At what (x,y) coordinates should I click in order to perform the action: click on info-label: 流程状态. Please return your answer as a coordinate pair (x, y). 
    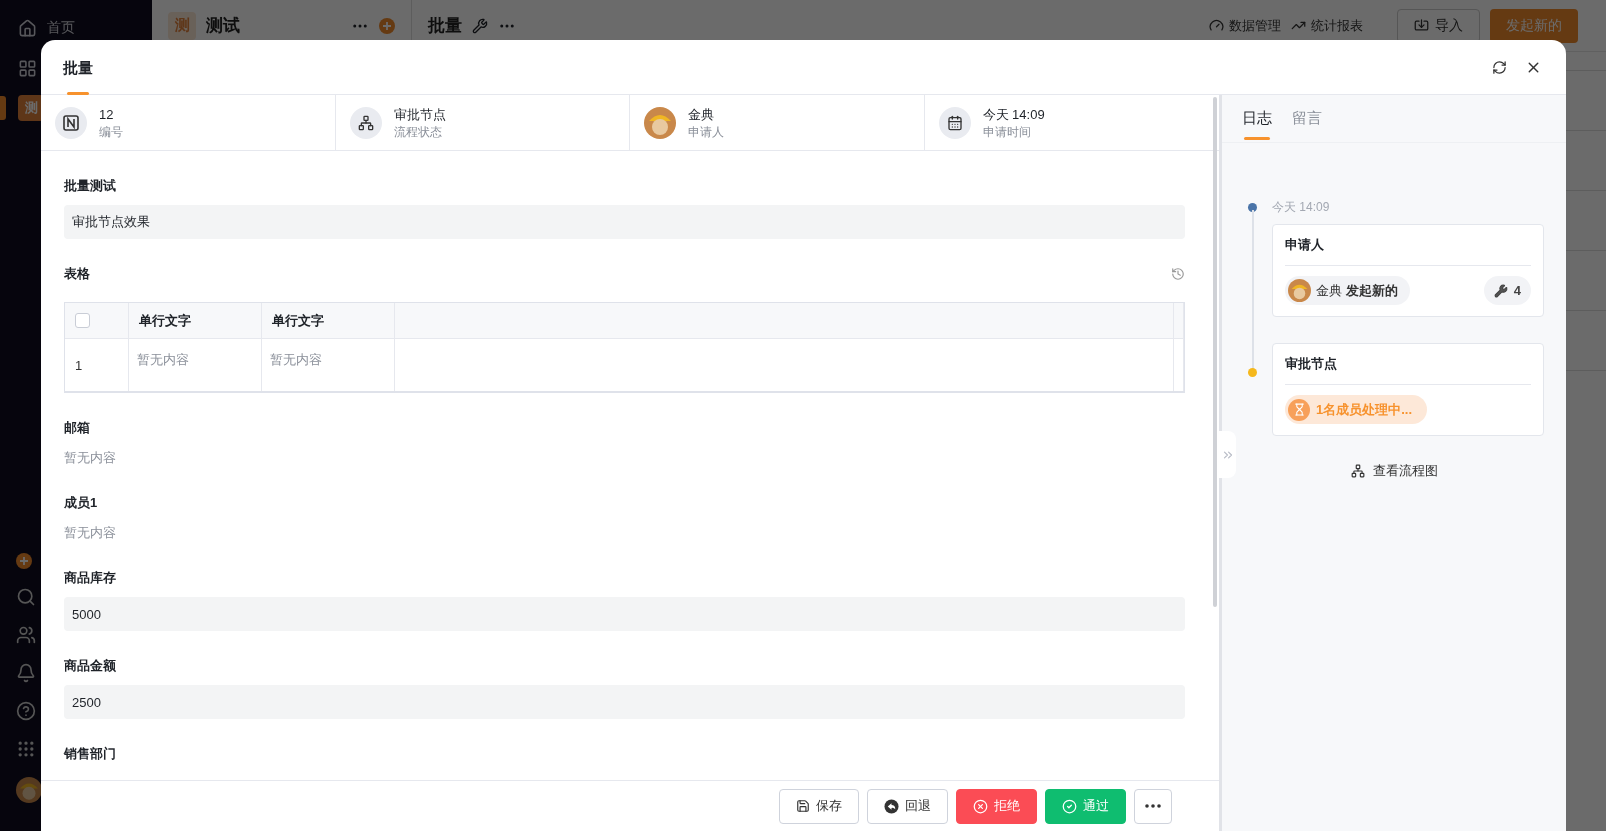
    Looking at the image, I should click on (418, 131).